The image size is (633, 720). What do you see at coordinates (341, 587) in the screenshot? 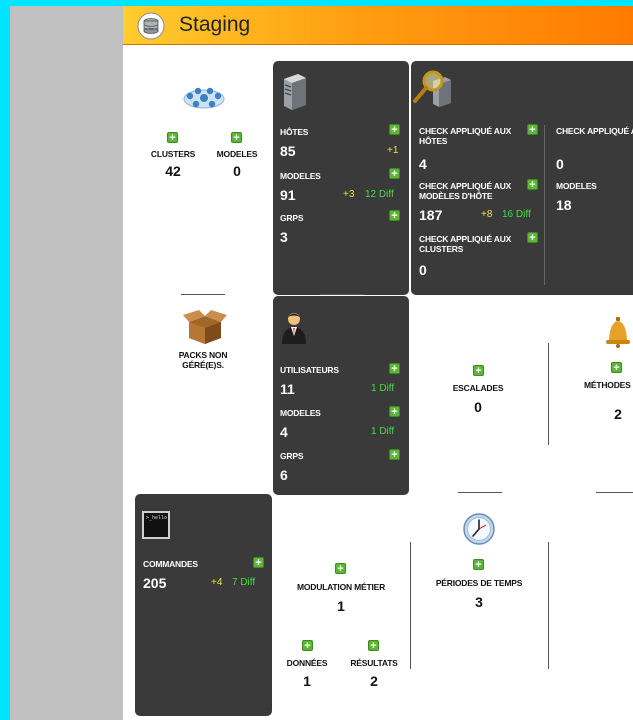
I see `business-modulation-label: MODULATION MÉTIER` at bounding box center [341, 587].